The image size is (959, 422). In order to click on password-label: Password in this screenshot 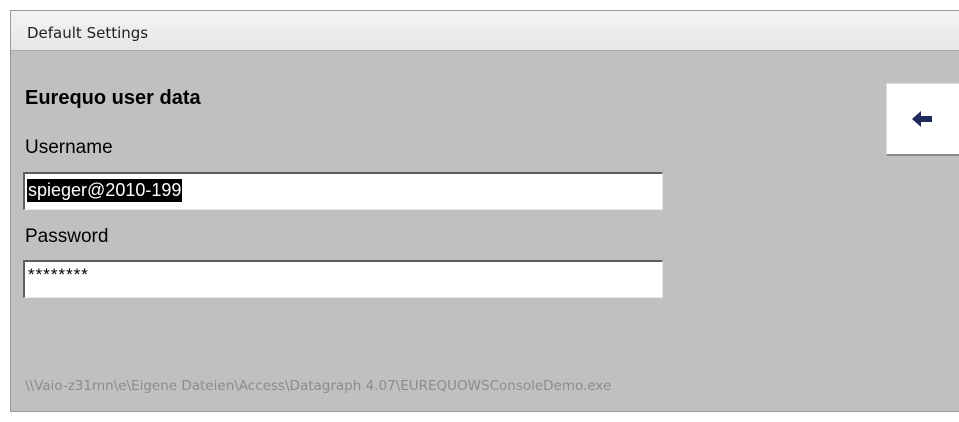, I will do `click(67, 236)`.